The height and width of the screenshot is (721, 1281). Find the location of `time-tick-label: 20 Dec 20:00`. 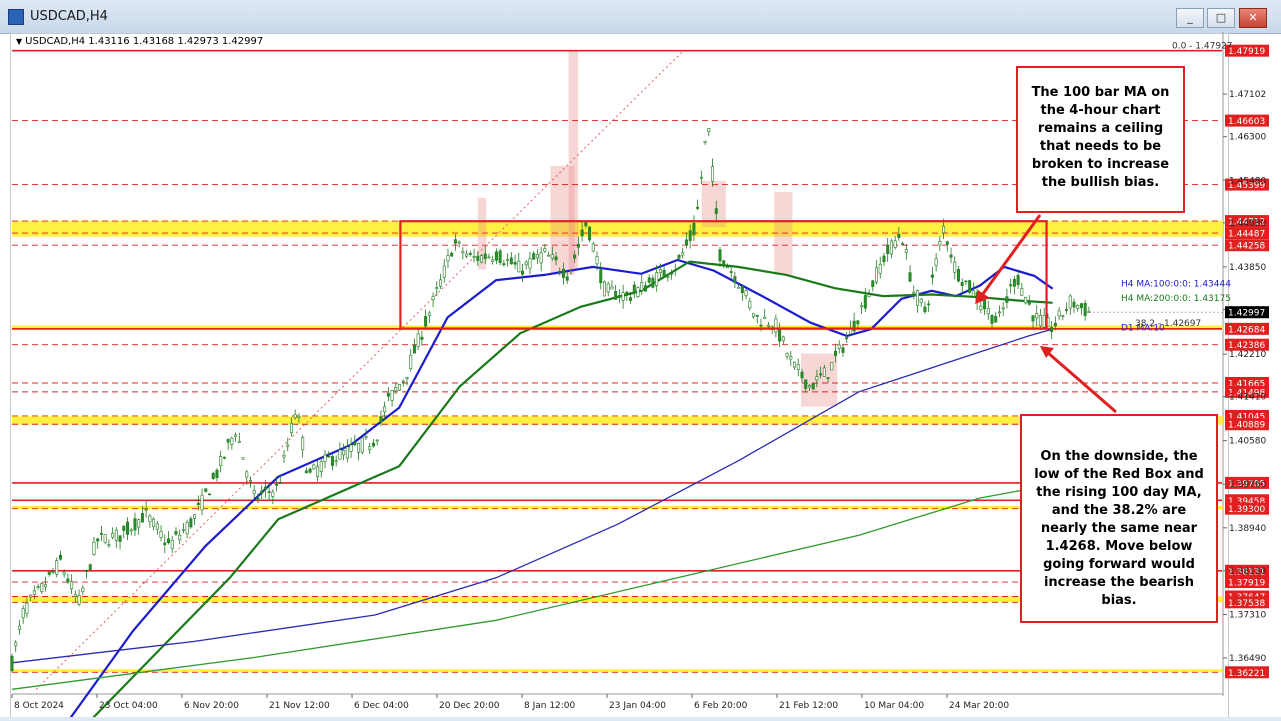

time-tick-label: 20 Dec 20:00 is located at coordinates (469, 706).